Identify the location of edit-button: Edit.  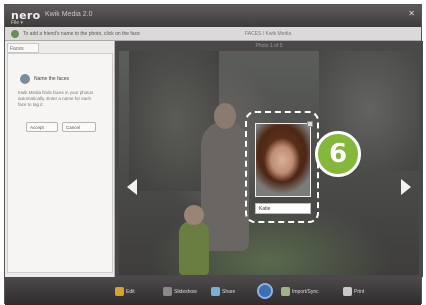
(125, 293).